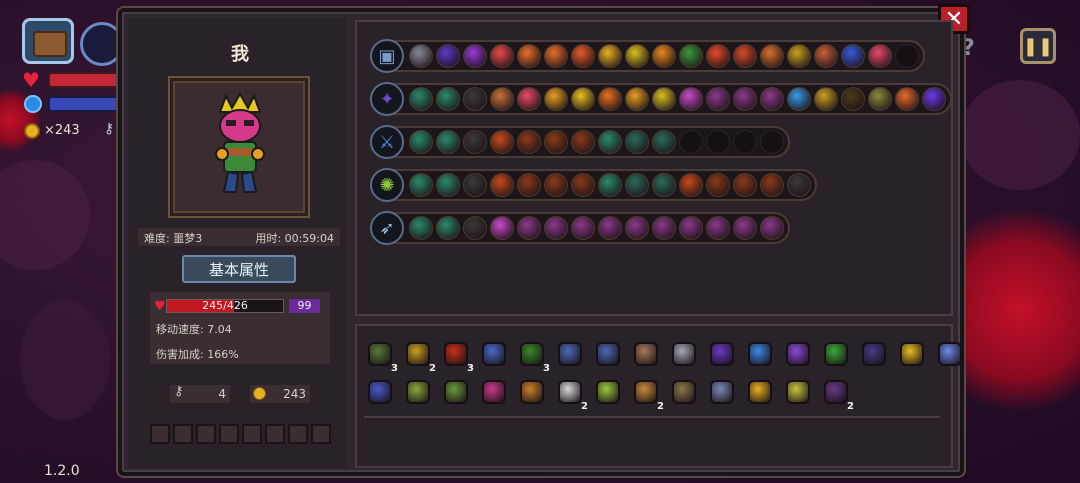 The width and height of the screenshot is (1080, 483). I want to click on arrow-icon, so click(722, 392).